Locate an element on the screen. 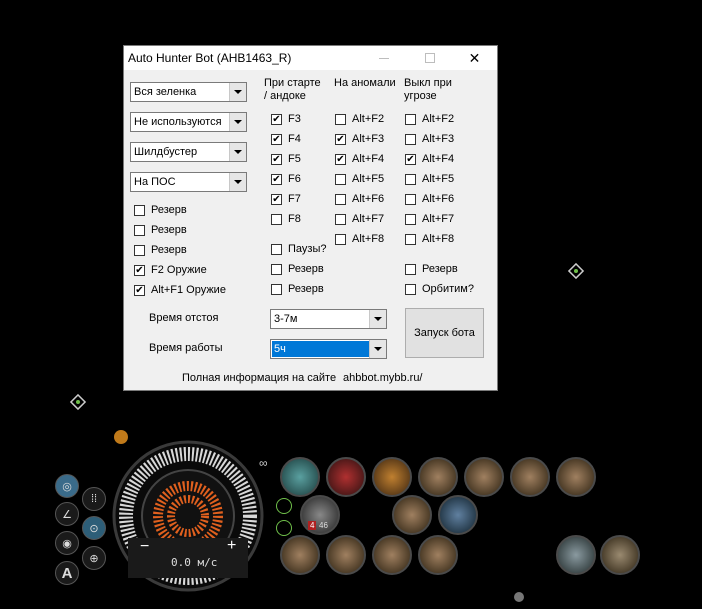  anomaly-checkbox-label: Alt+F8 is located at coordinates (368, 239).